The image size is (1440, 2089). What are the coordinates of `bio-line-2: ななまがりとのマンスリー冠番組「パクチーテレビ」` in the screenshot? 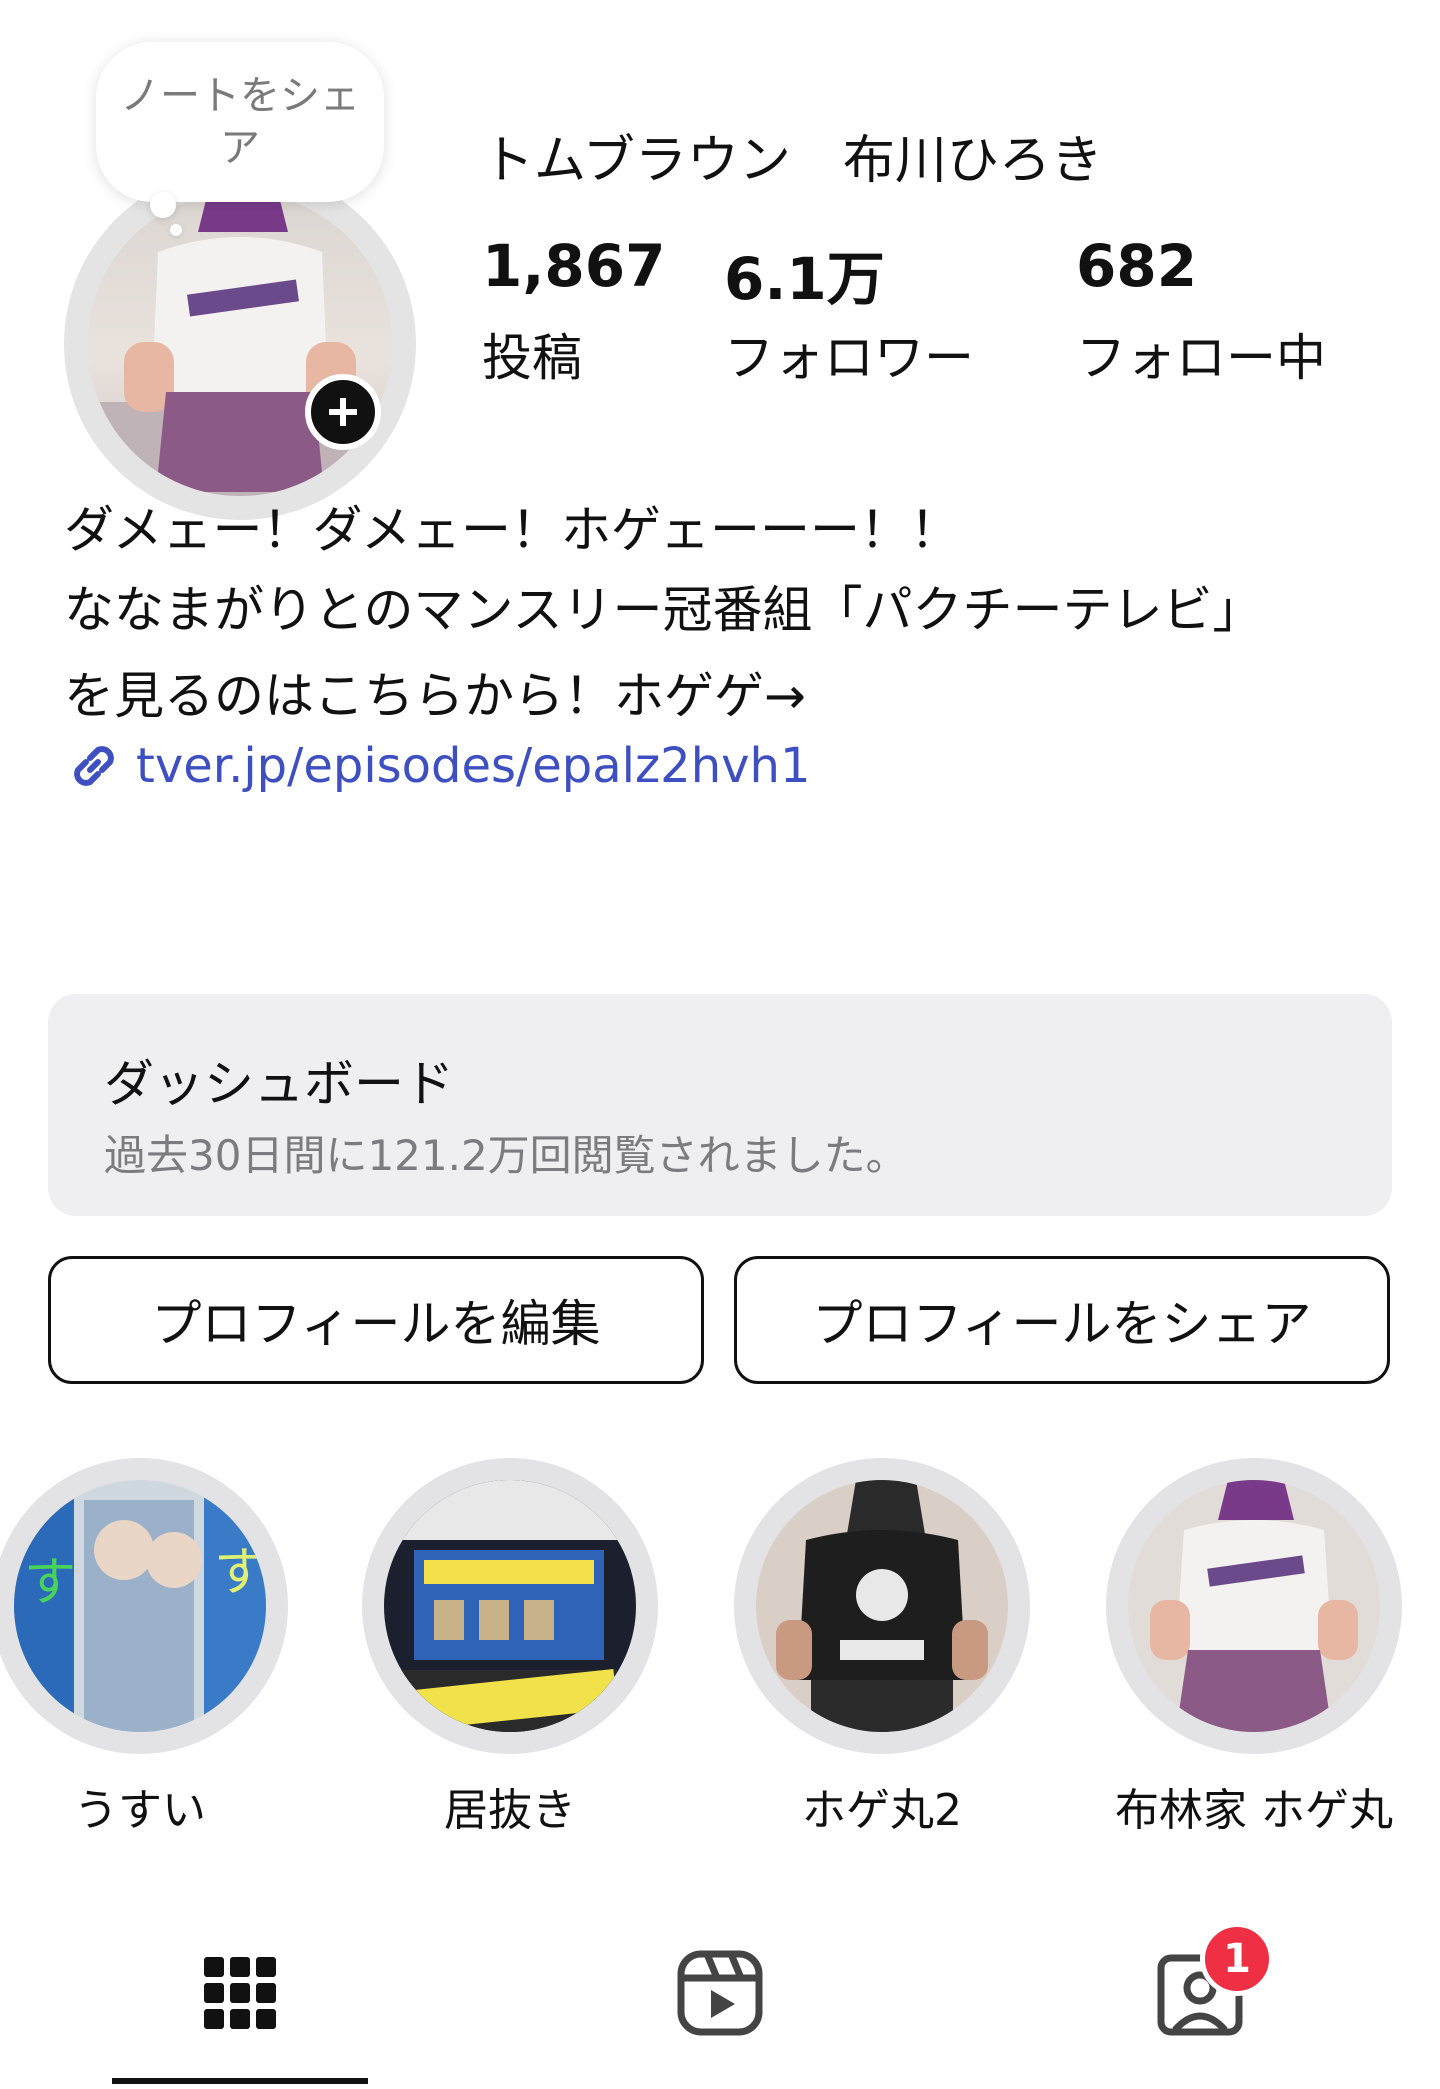 It's located at (663, 610).